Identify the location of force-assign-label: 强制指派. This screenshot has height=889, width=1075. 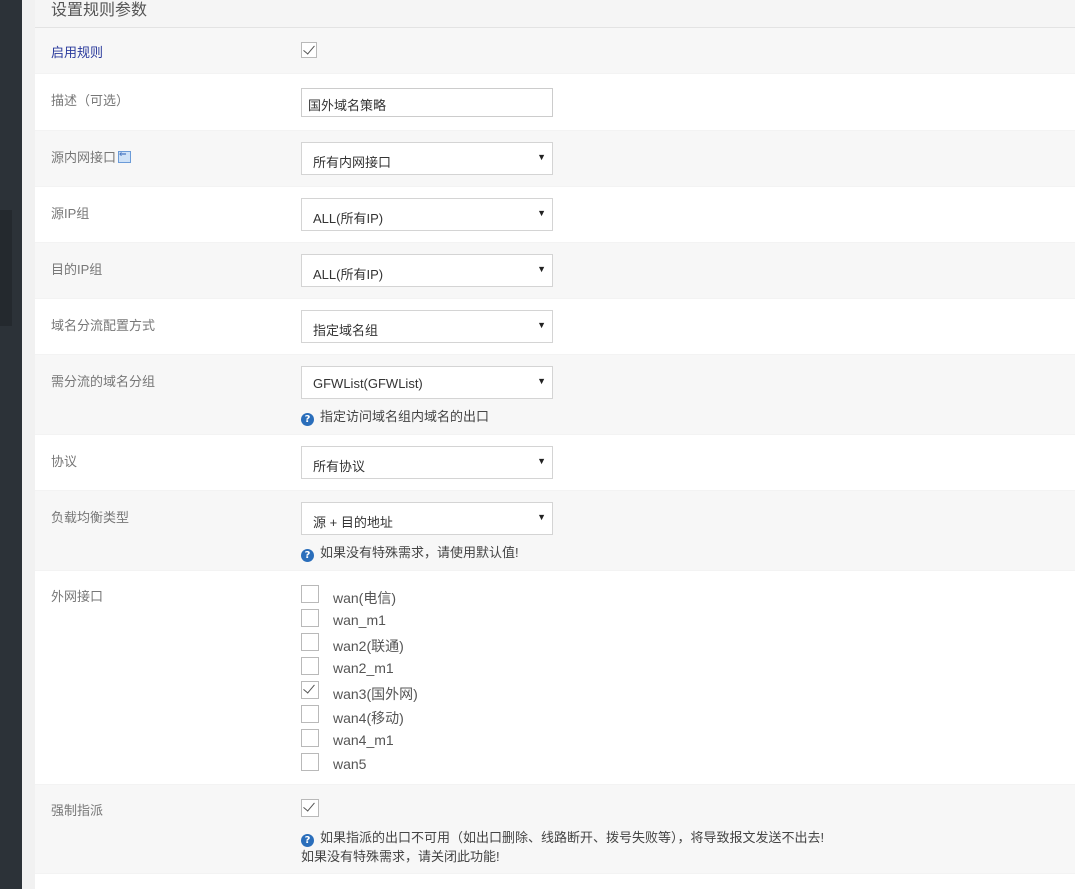
(77, 810).